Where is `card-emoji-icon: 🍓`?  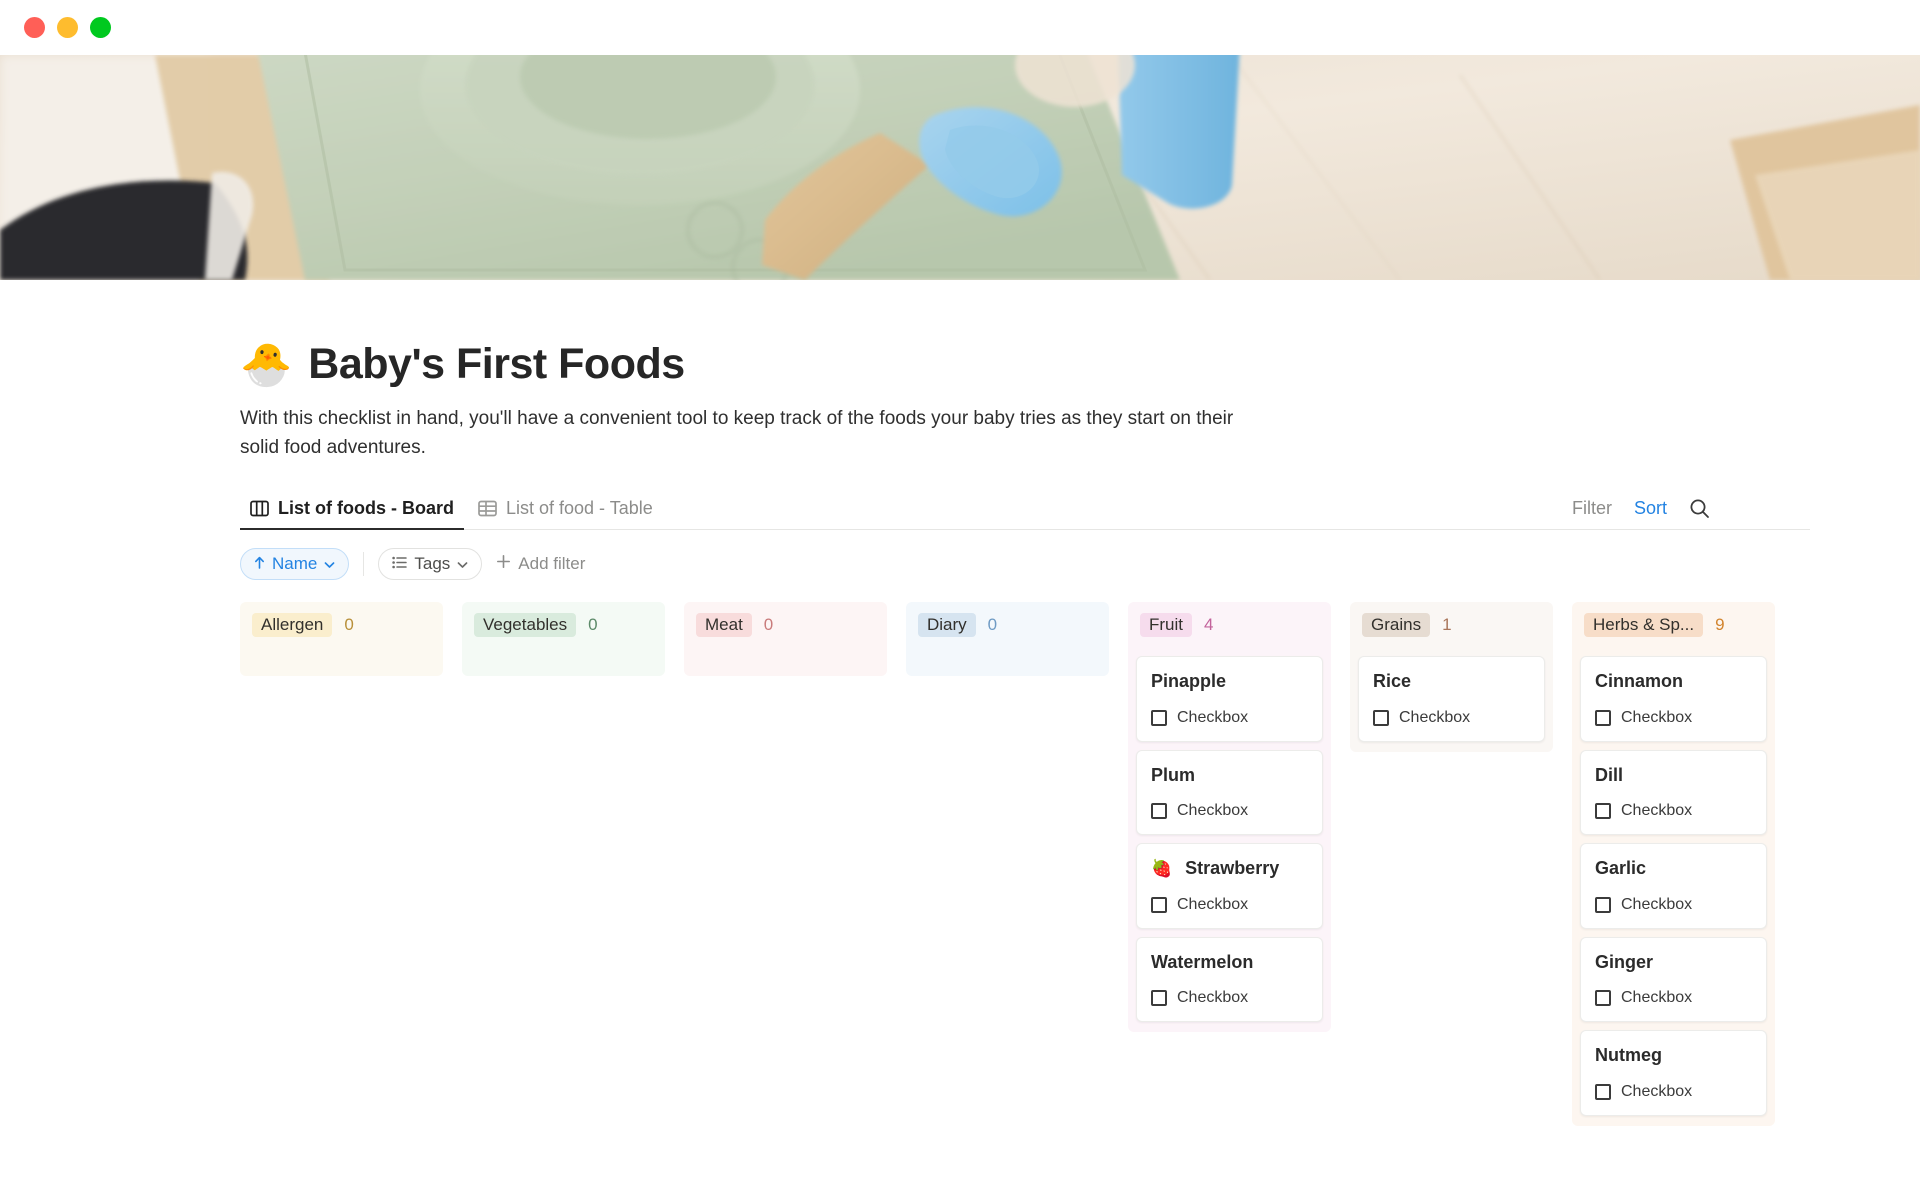 card-emoji-icon: 🍓 is located at coordinates (1162, 868).